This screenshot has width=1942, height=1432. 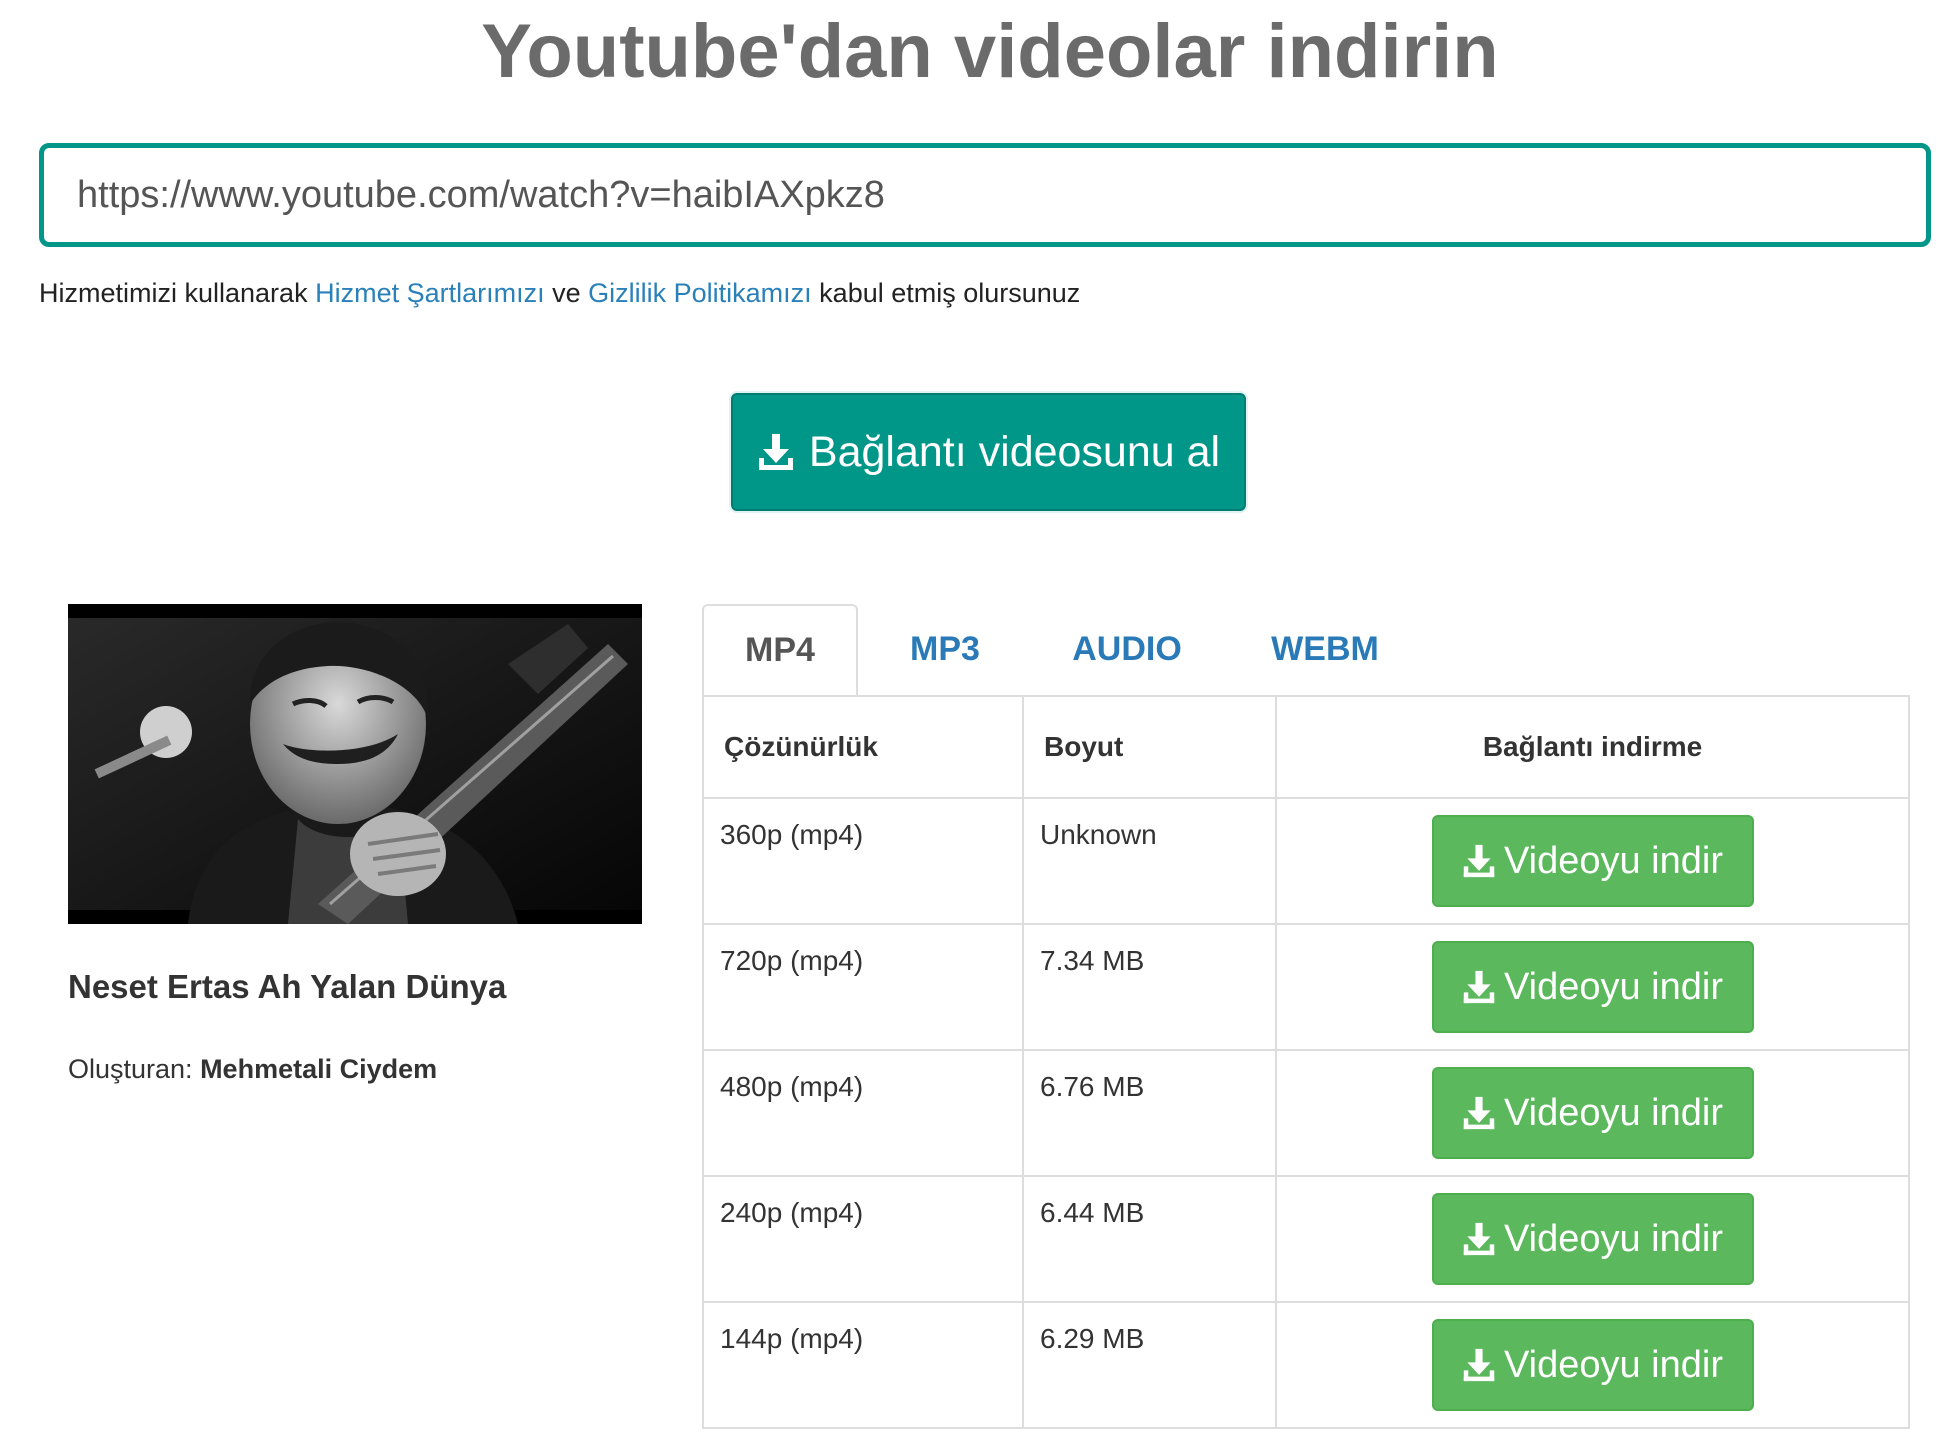 What do you see at coordinates (700, 293) in the screenshot?
I see `privacy-policy-link: Gizlilik Politikamızı` at bounding box center [700, 293].